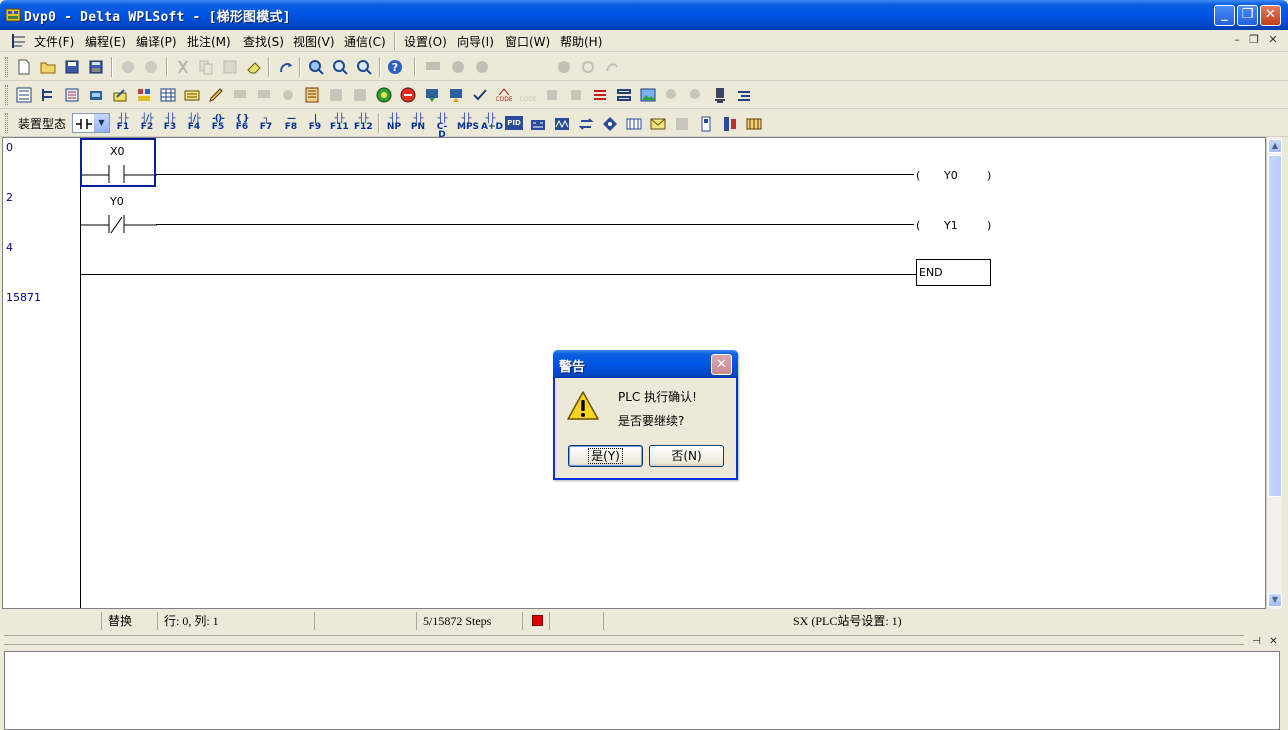  Describe the element at coordinates (119, 223) in the screenshot. I see `normally-closed-contact` at that location.